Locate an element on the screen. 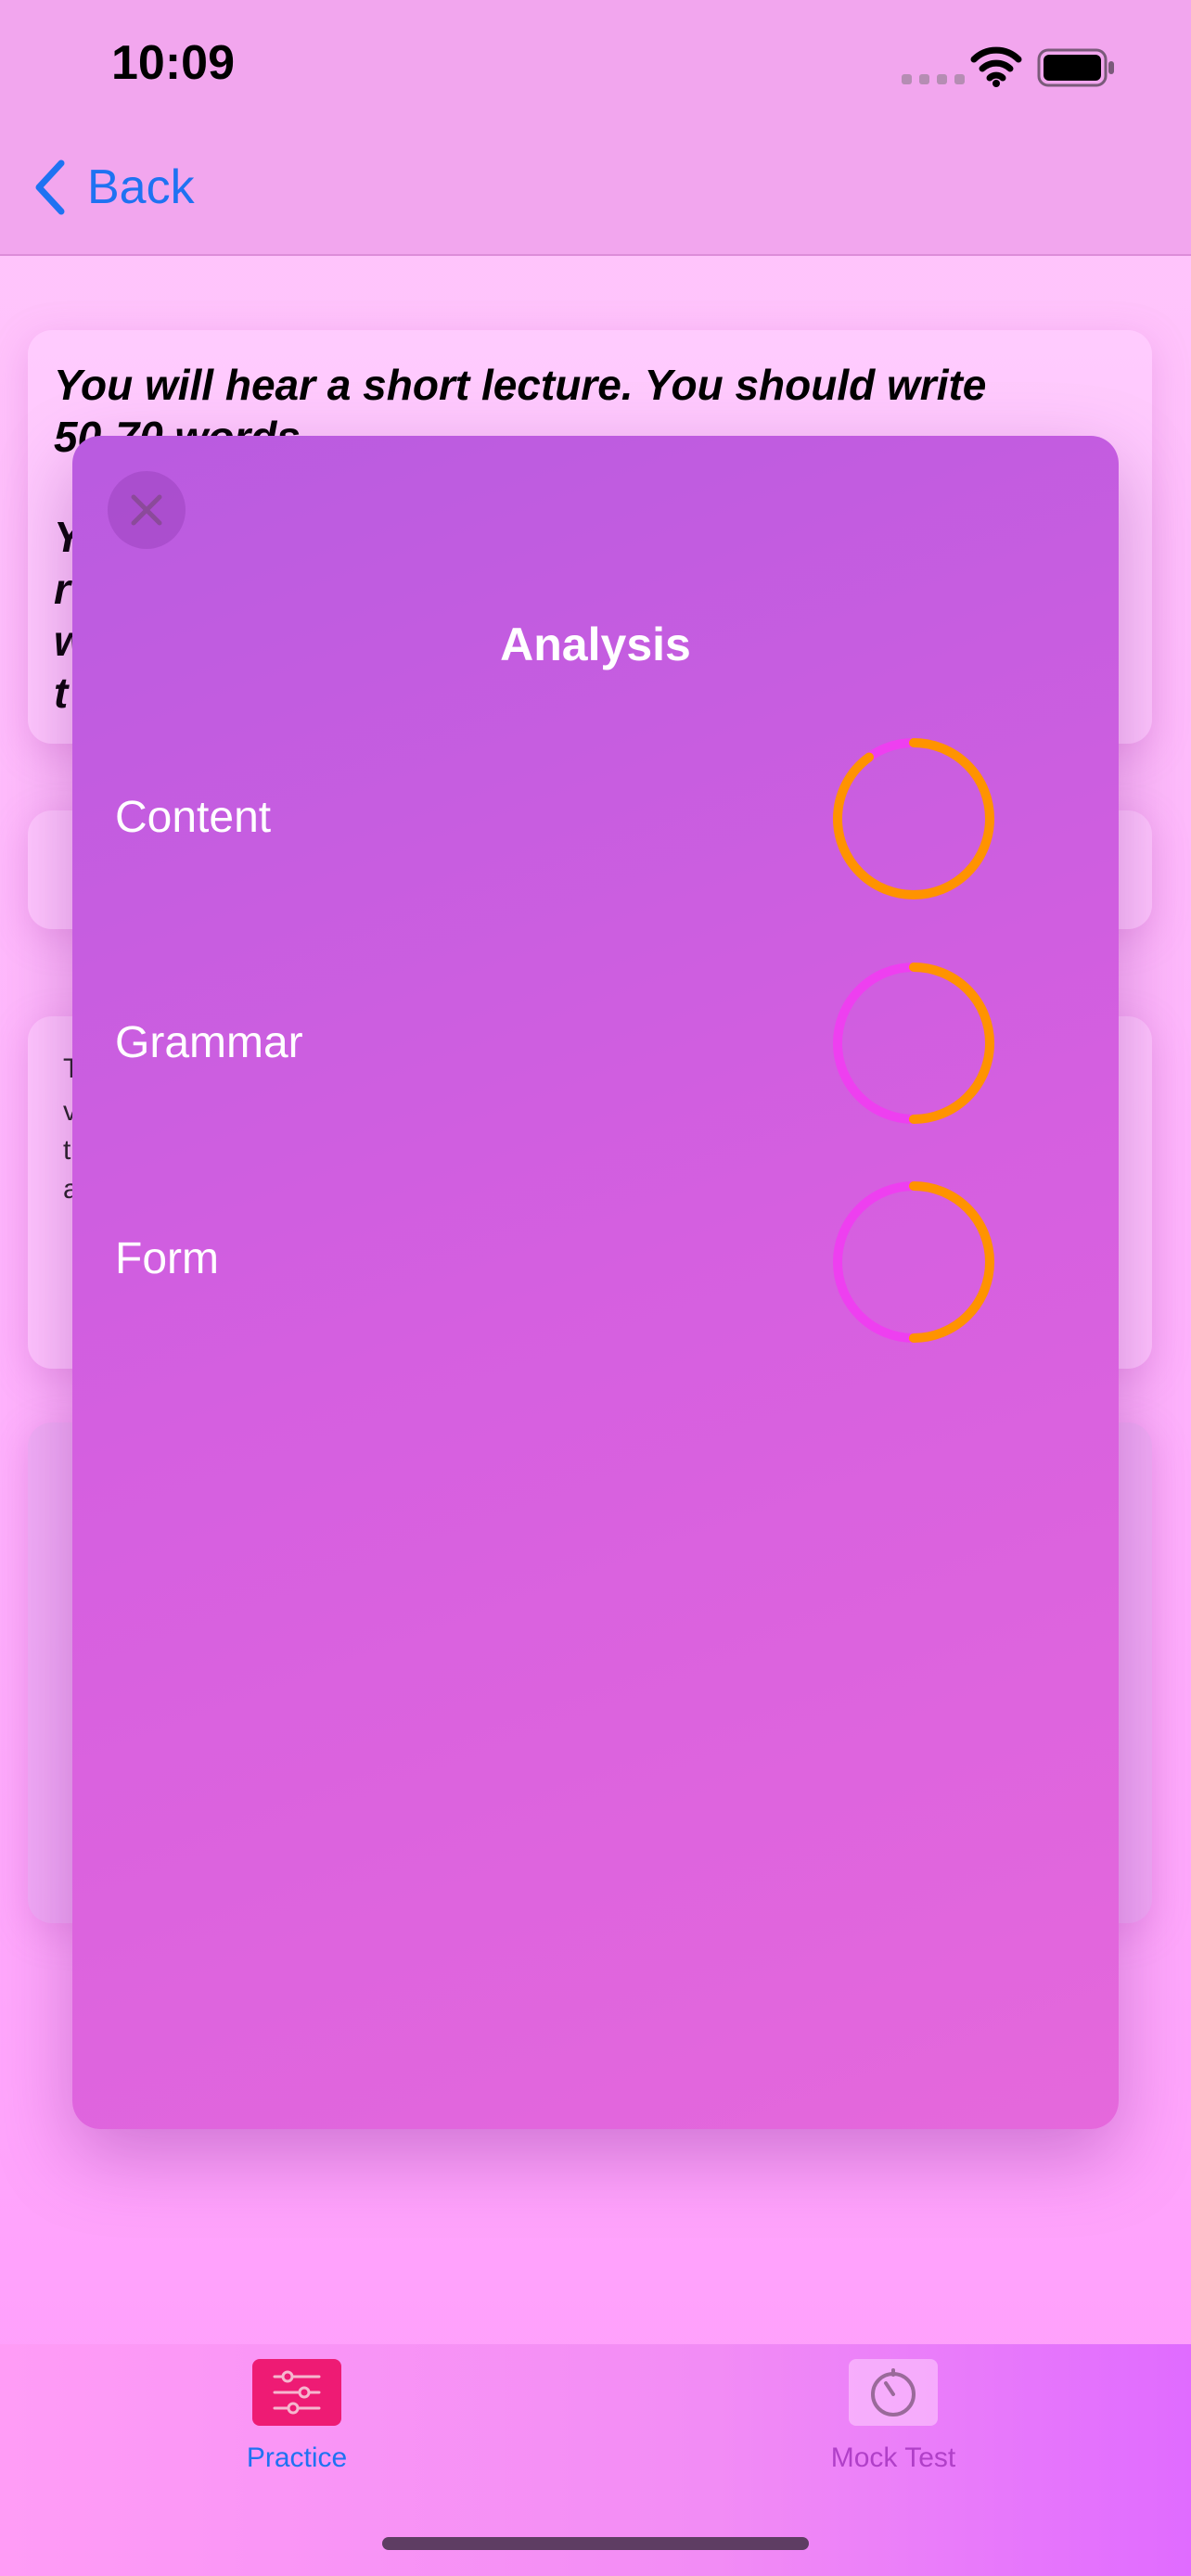 This screenshot has height=2576, width=1191. status-time: 10:09 is located at coordinates (173, 63).